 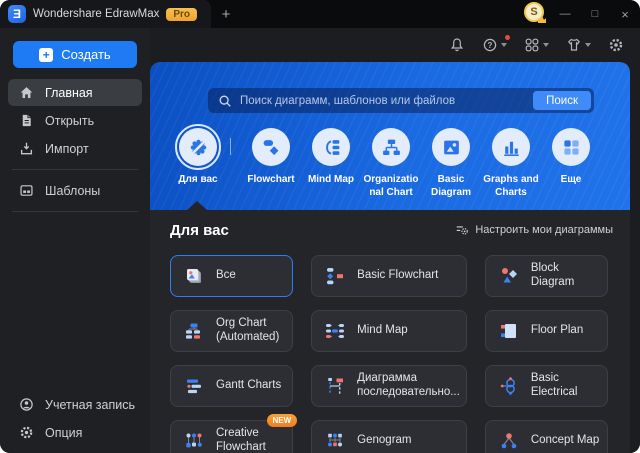 I want to click on customize-diagrams-link: Настроить мои диаграммы, so click(x=534, y=230).